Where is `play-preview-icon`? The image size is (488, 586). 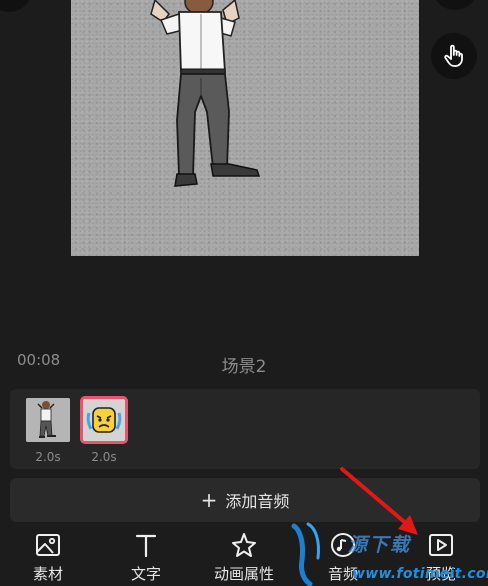
play-preview-icon is located at coordinates (441, 545).